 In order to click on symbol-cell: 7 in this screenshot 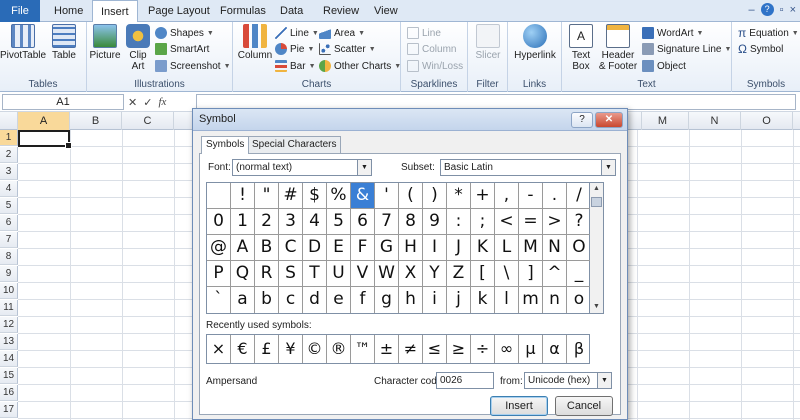, I will do `click(387, 222)`.